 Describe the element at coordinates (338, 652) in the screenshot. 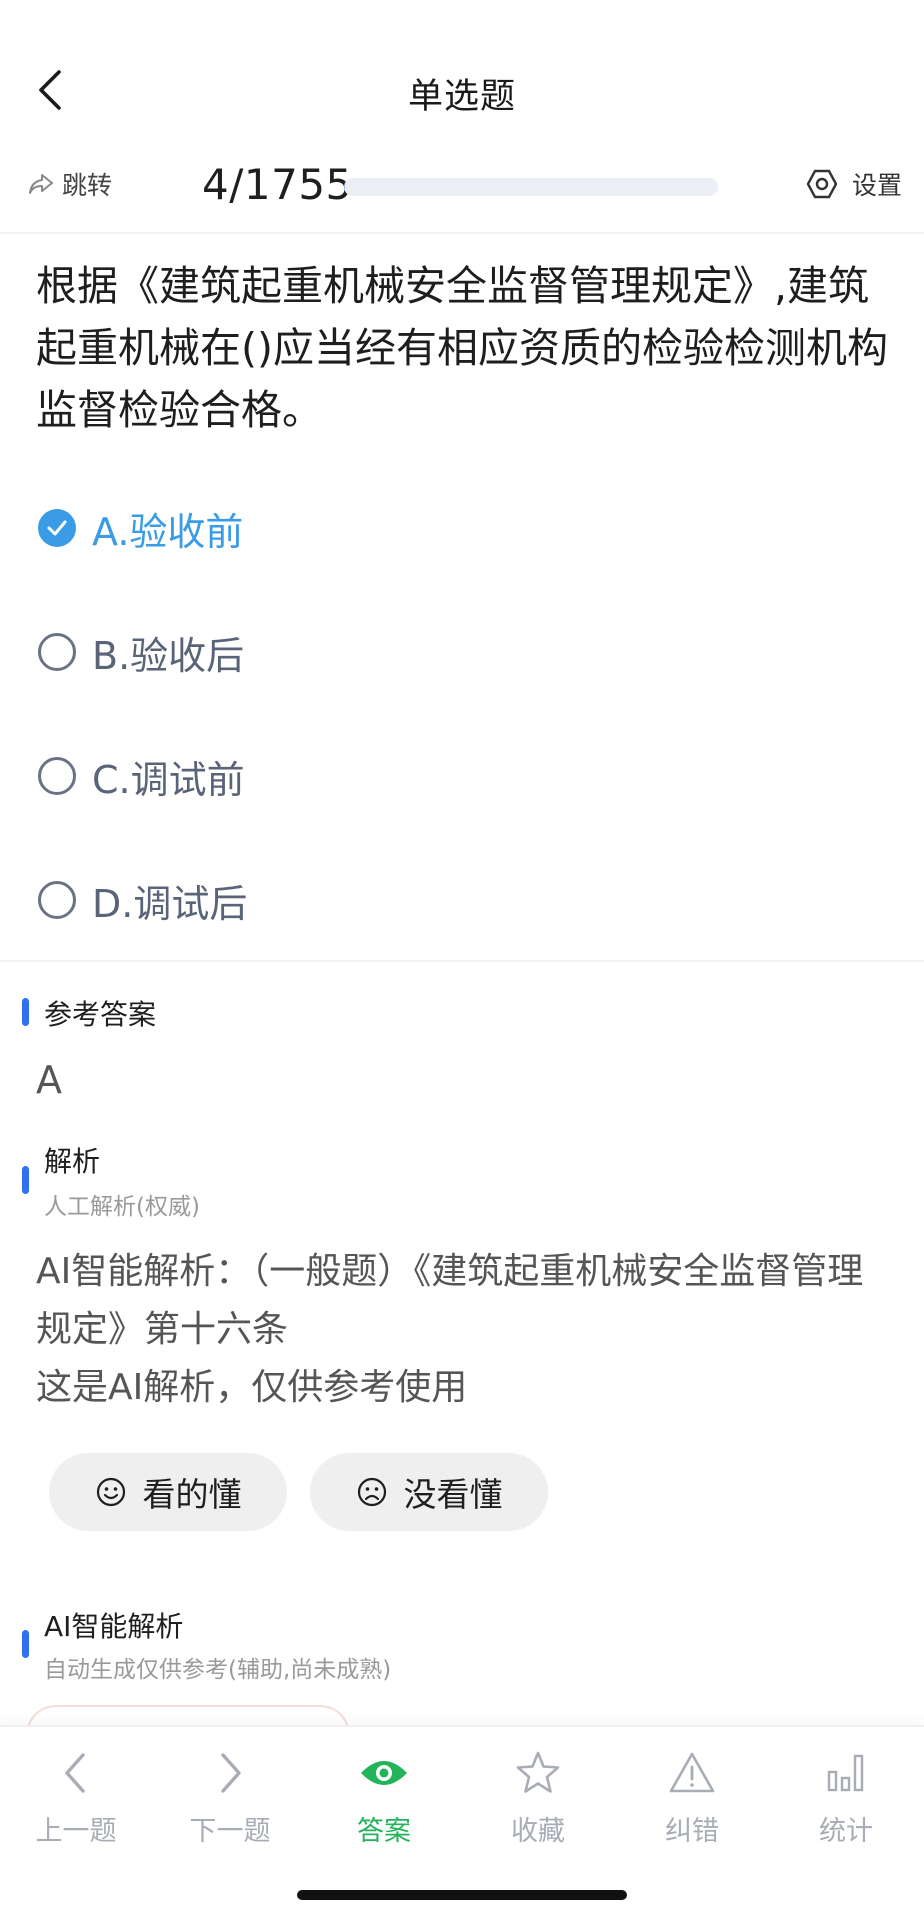

I see `option-b: B.验收后` at that location.